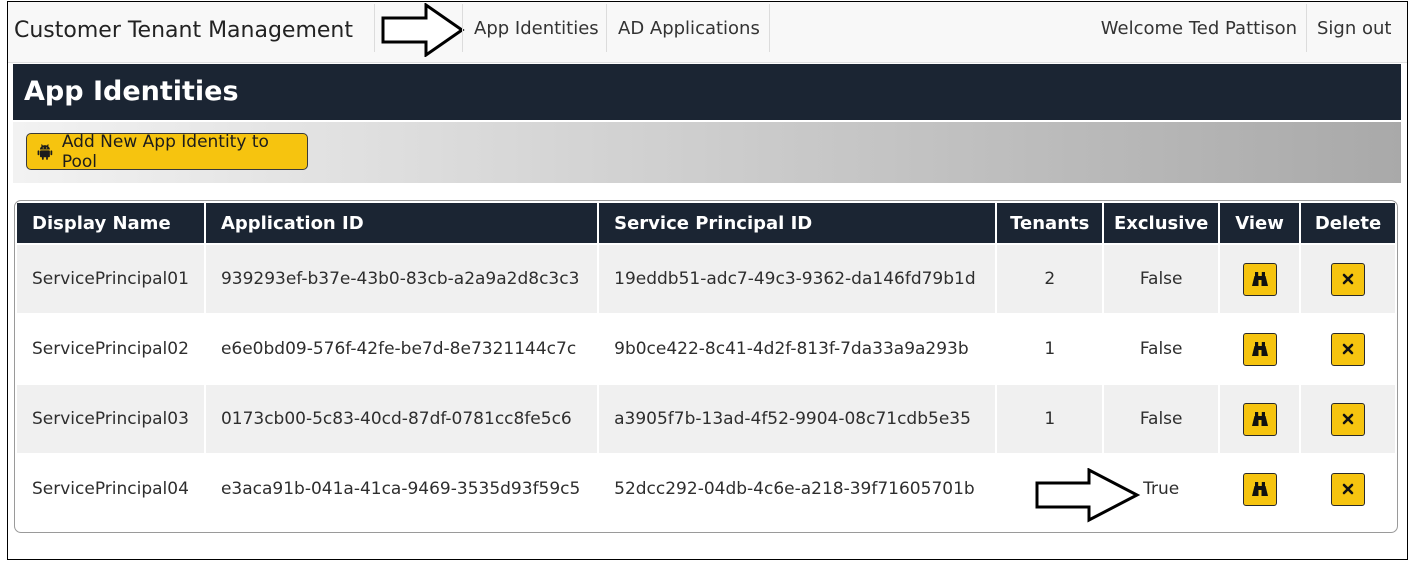  I want to click on welcome-user-text: Welcome Ted Pattison, so click(1198, 28).